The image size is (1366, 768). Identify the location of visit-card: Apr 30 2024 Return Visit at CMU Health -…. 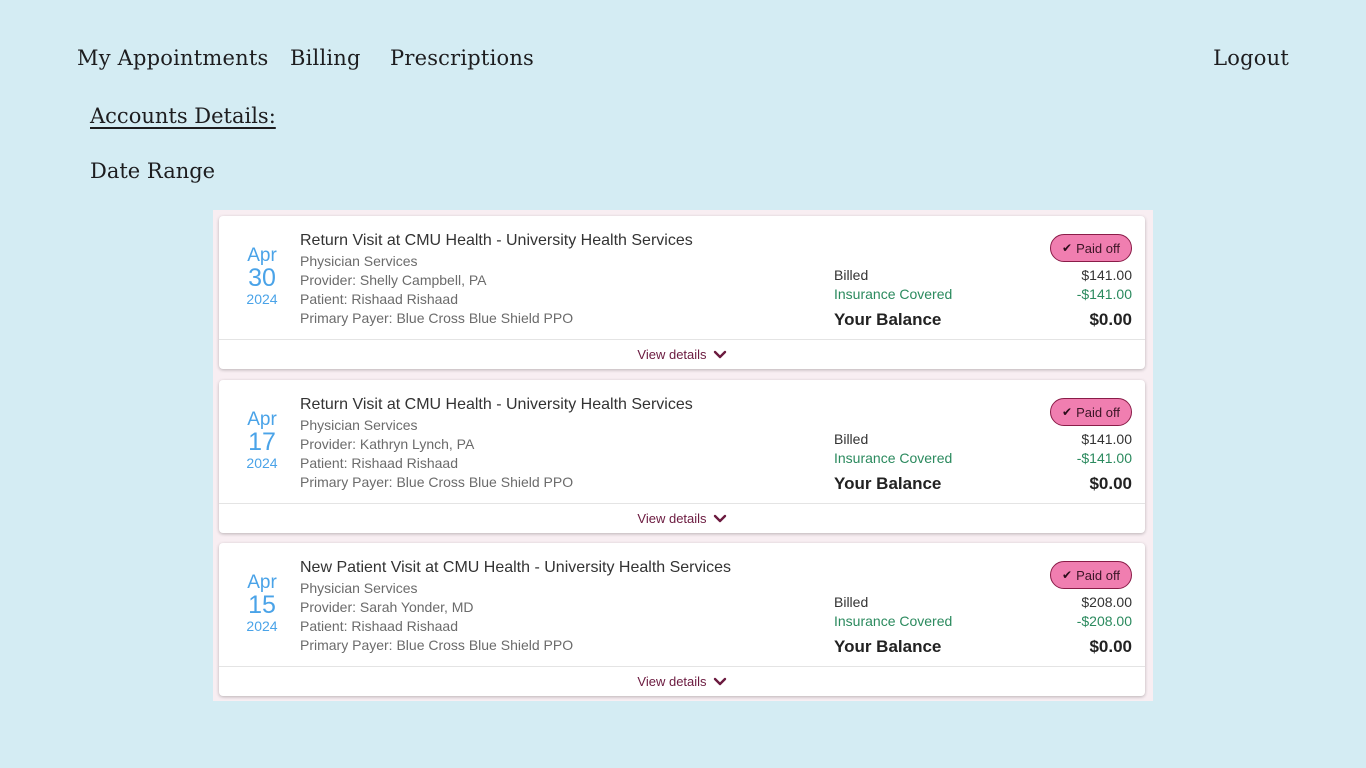
(682, 292).